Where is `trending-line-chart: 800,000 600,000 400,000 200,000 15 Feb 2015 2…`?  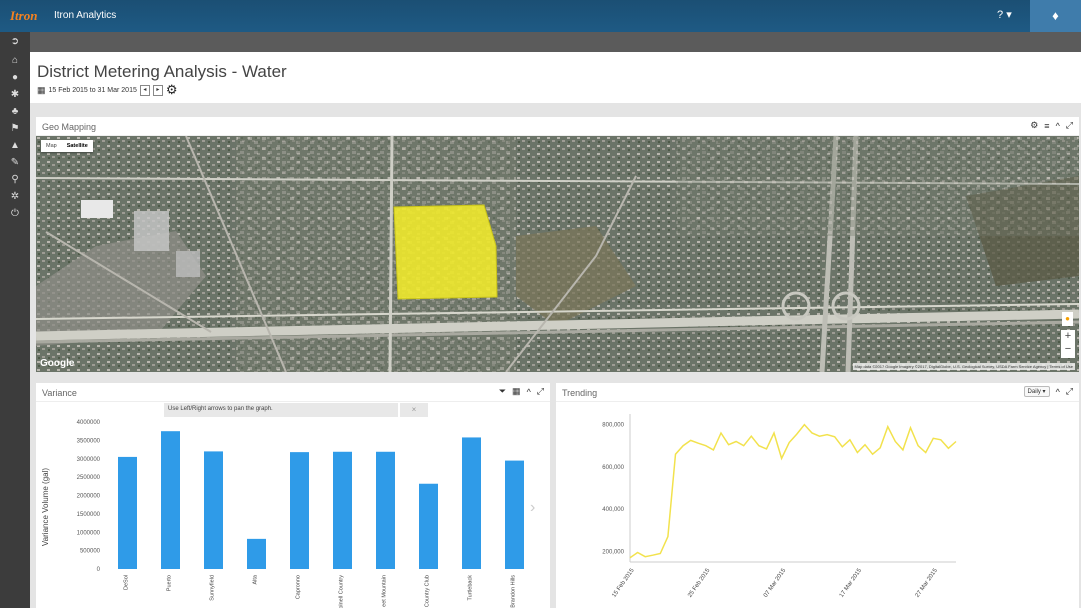
trending-line-chart: 800,000 600,000 400,000 200,000 15 Feb 2015 2… is located at coordinates (779, 506).